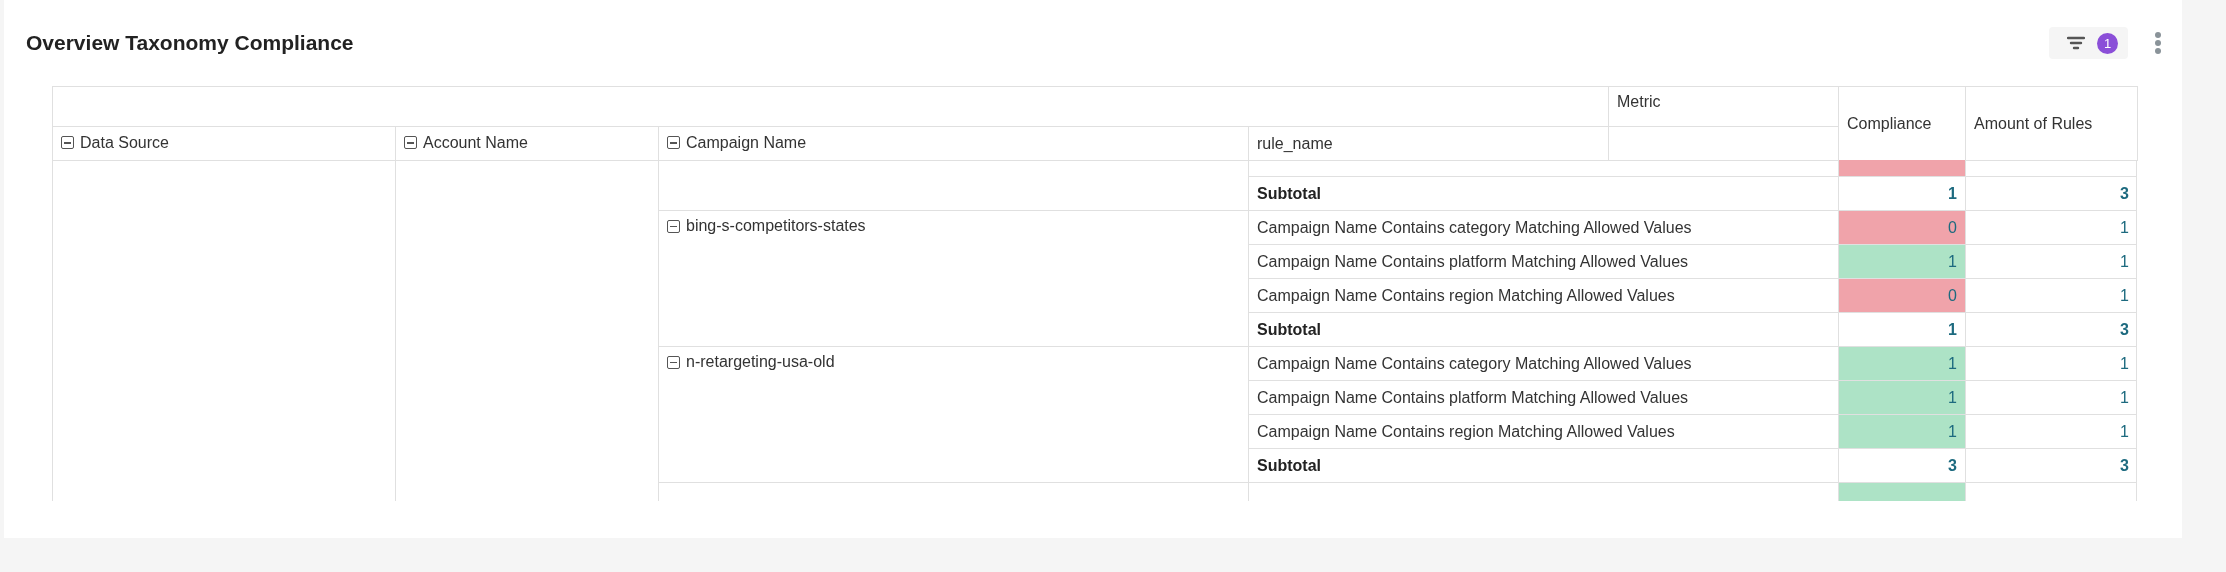 The height and width of the screenshot is (572, 2226). I want to click on compliance-subtotal-cell: 3, so click(1902, 465).